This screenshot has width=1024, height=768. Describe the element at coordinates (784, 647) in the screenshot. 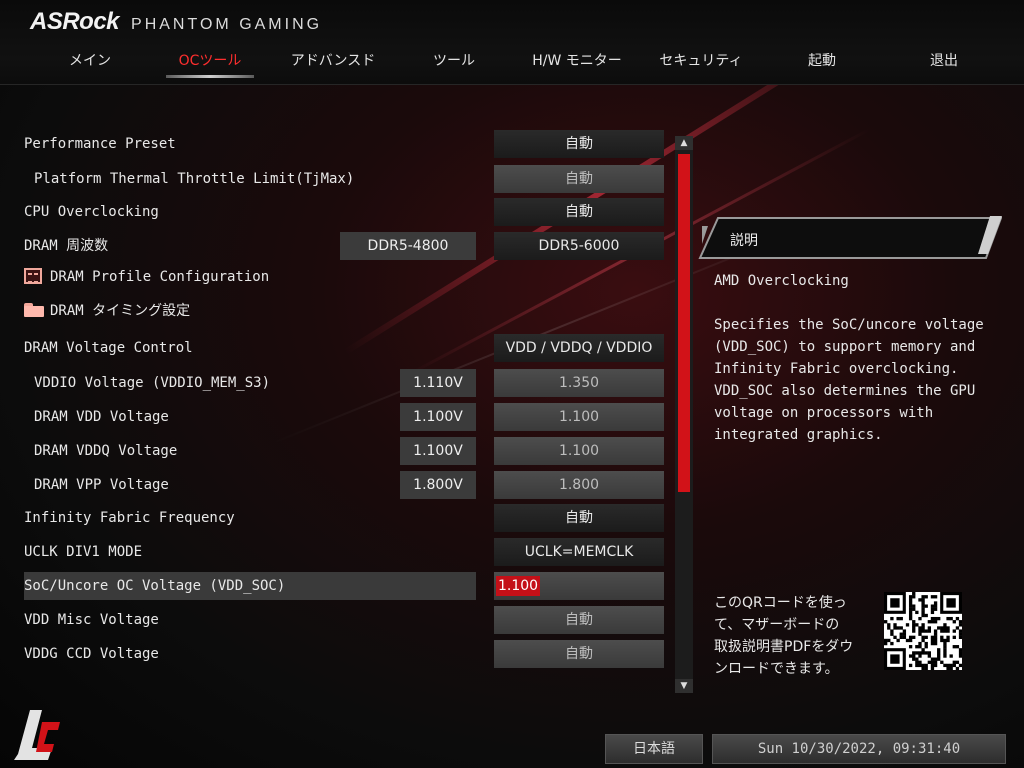

I see `qr-caption-line: 取扱説明書PDFをダウ` at that location.